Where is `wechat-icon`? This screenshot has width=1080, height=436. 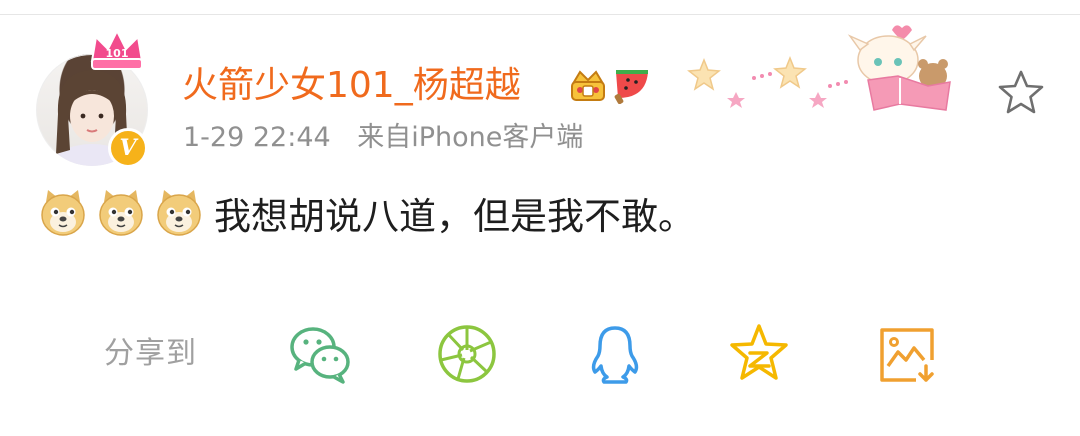
wechat-icon is located at coordinates (320, 354).